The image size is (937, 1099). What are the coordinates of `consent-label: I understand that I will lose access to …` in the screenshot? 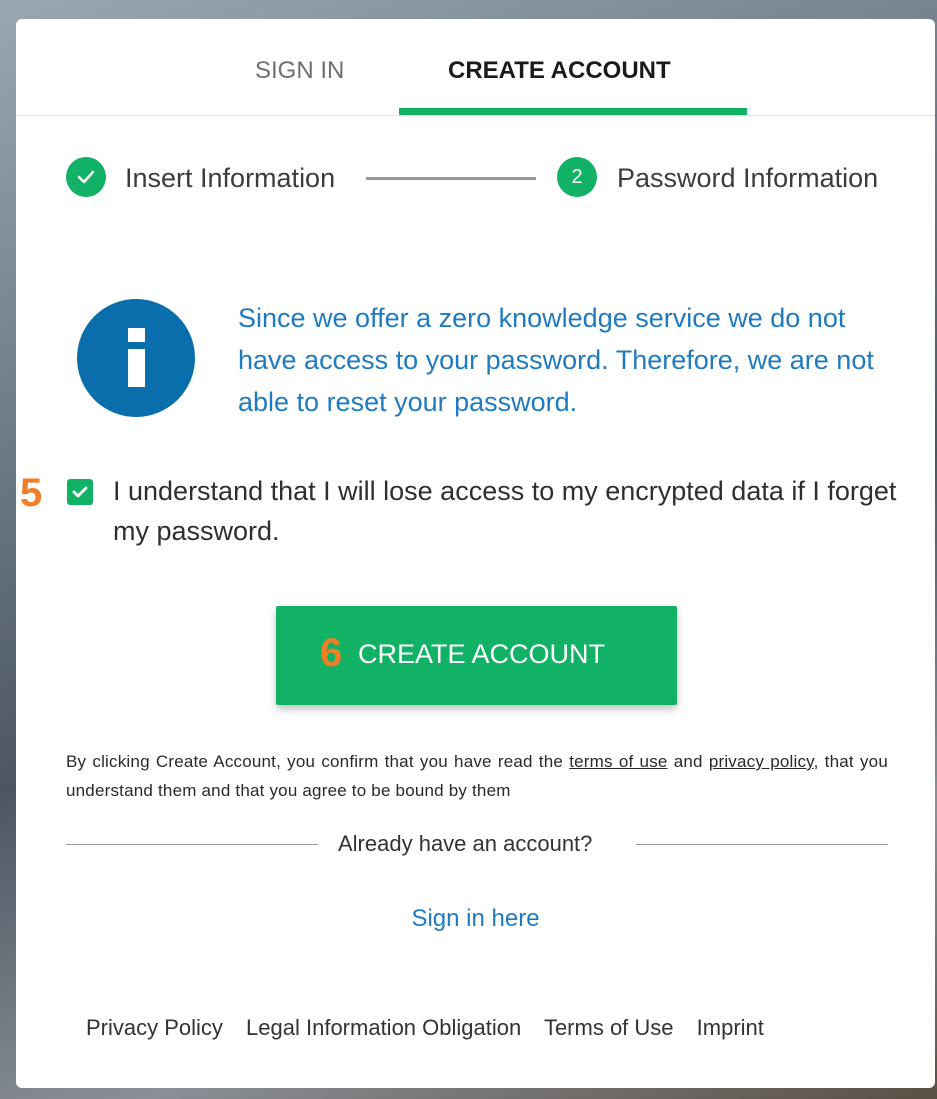 It's located at (505, 511).